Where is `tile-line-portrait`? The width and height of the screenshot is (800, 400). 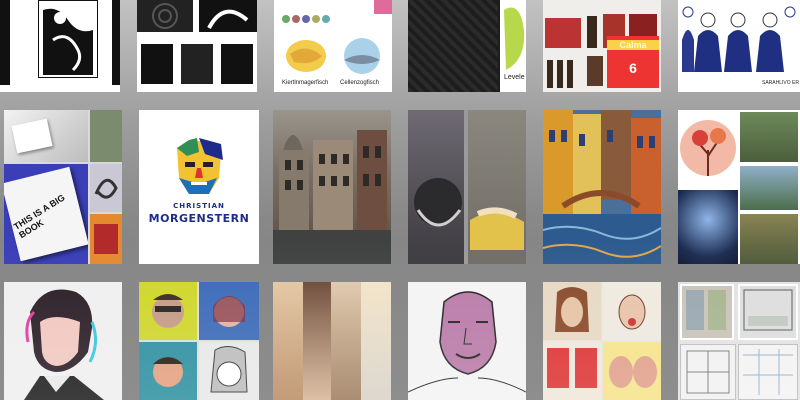
tile-line-portrait is located at coordinates (467, 341).